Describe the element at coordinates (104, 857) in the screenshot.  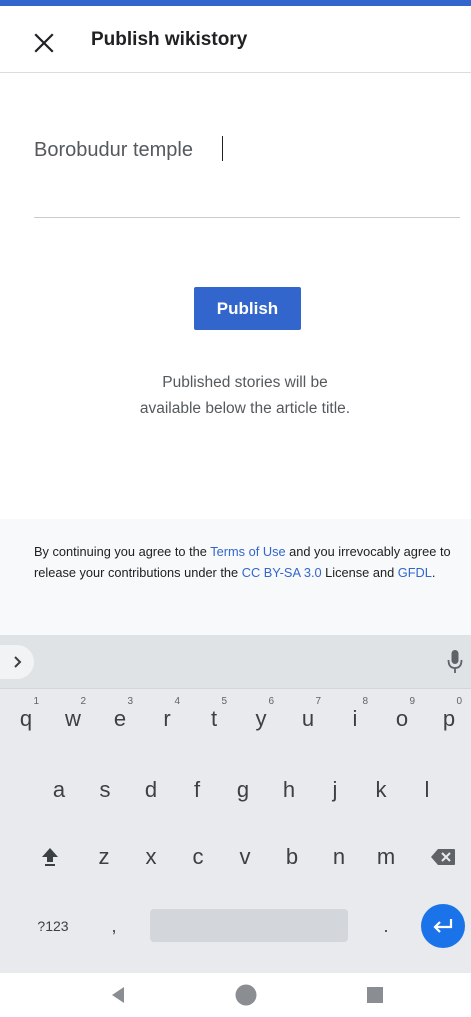
I see `key-z: z` at that location.